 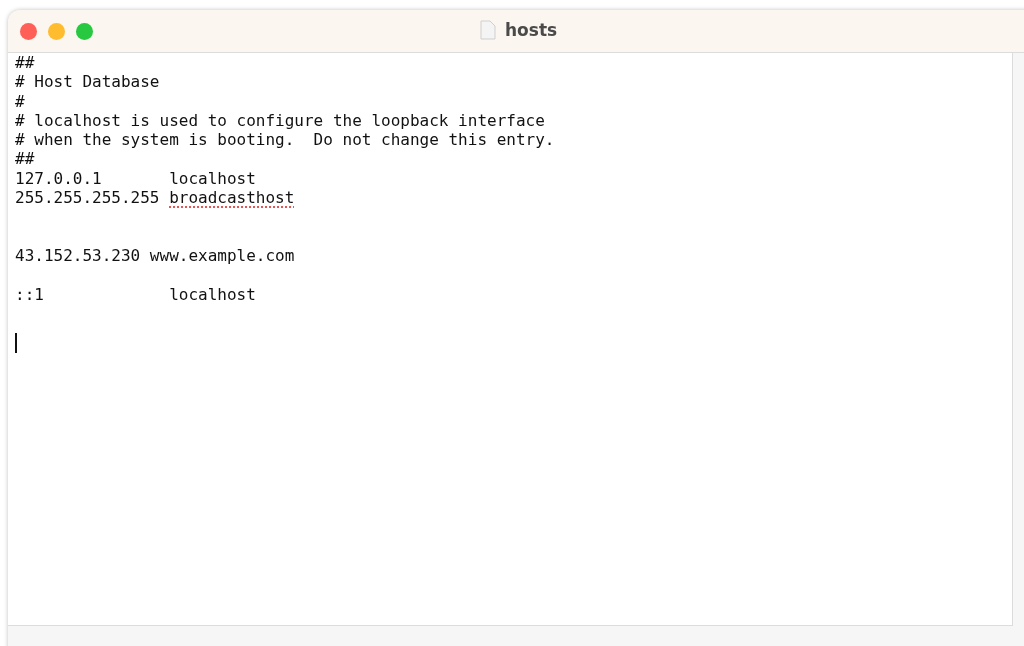 What do you see at coordinates (135, 294) in the screenshot?
I see `text-line: ::1 localhost` at bounding box center [135, 294].